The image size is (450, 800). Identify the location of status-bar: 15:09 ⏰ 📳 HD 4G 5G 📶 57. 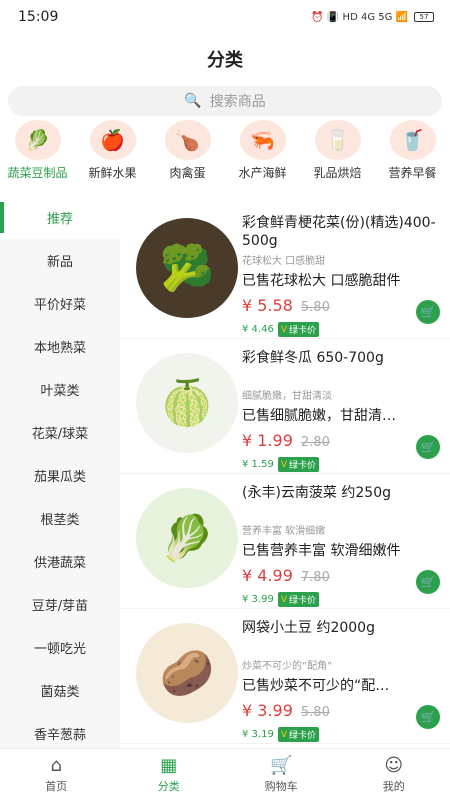
(225, 17).